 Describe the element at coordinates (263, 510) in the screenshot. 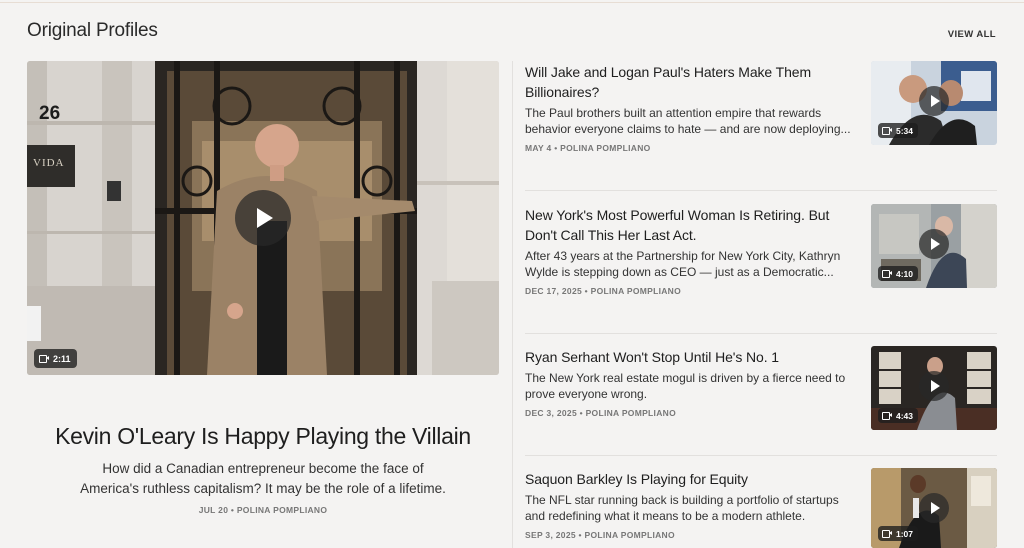

I see `featured-meta: JUL 20 • POLINA POMPLIANO` at that location.